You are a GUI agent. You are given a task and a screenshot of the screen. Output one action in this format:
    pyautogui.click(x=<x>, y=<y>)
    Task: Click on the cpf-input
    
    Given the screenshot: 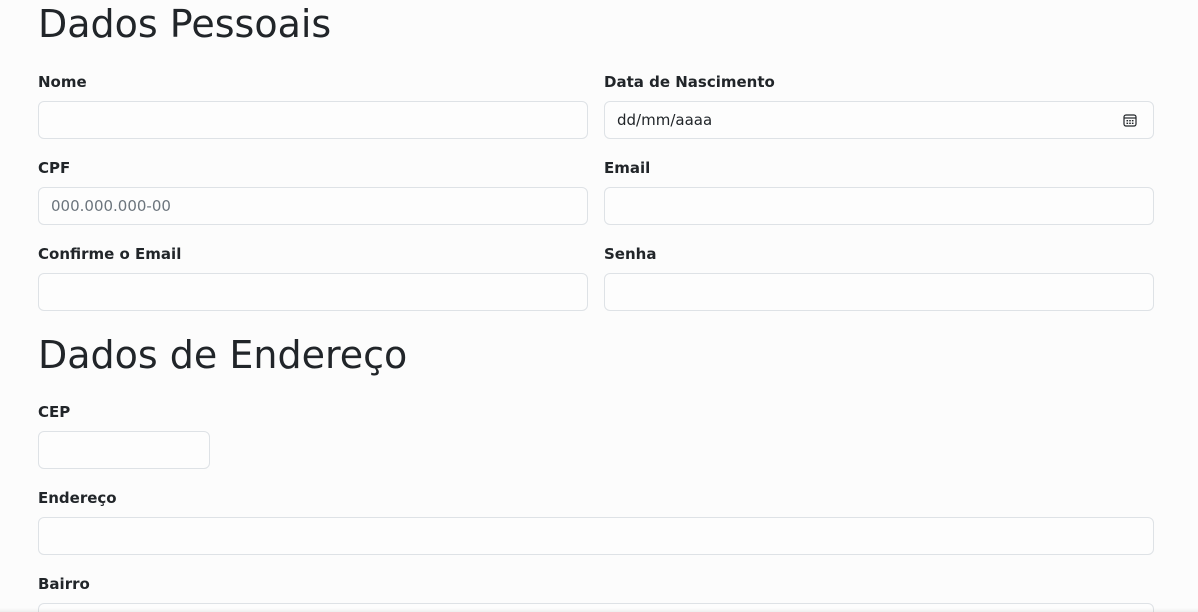 What is the action you would take?
    pyautogui.click(x=313, y=206)
    